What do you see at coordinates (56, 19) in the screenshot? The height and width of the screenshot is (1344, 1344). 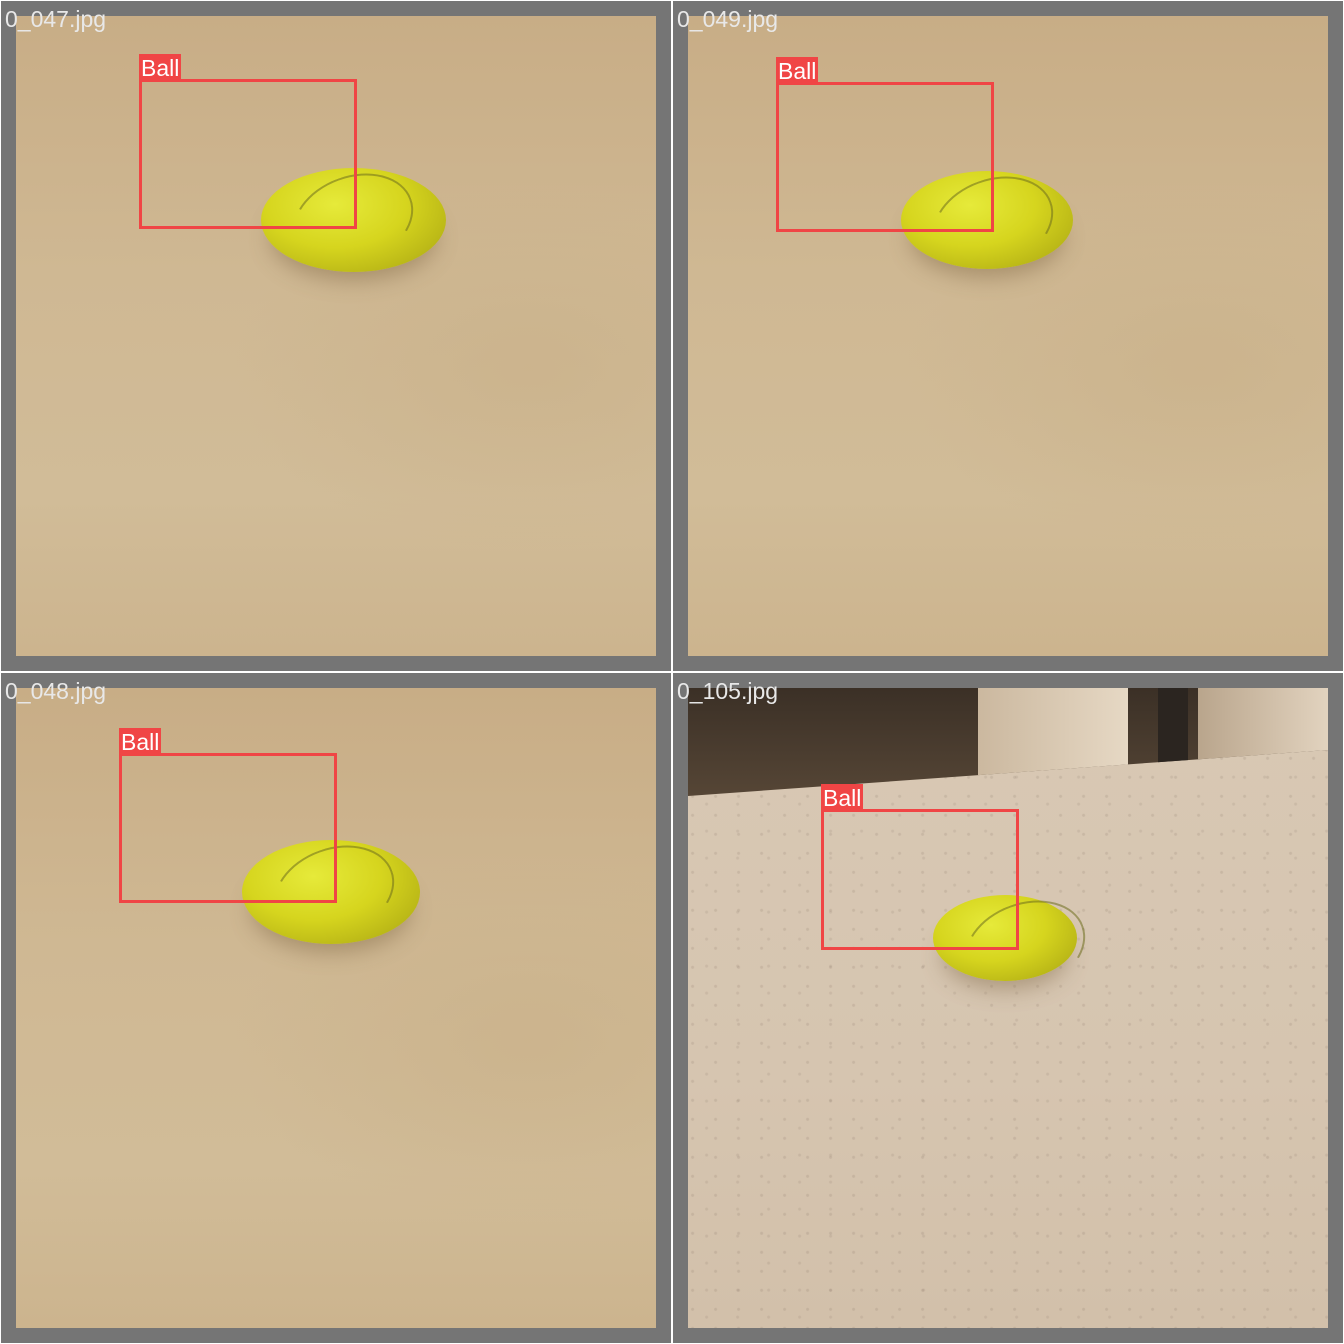 I see `filename-label: 0_047.jpg` at bounding box center [56, 19].